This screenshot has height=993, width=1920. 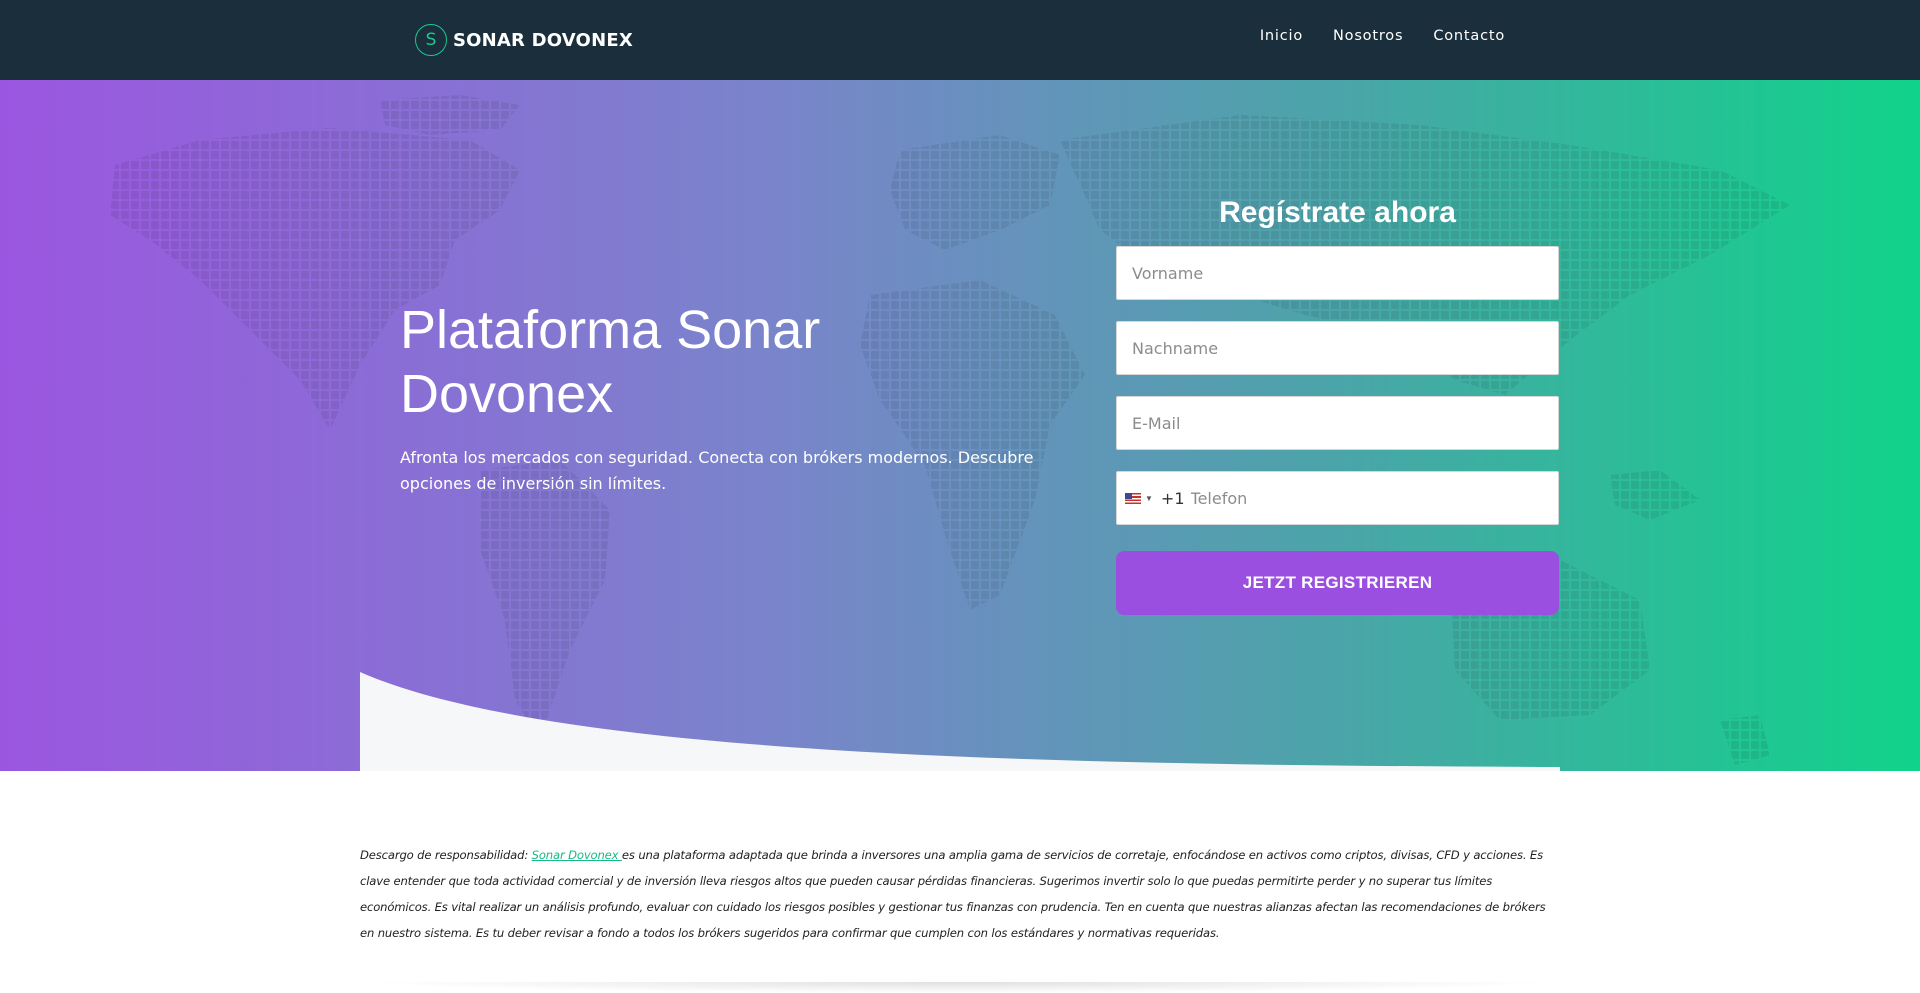 What do you see at coordinates (431, 40) in the screenshot?
I see `brand-logo-icon: S` at bounding box center [431, 40].